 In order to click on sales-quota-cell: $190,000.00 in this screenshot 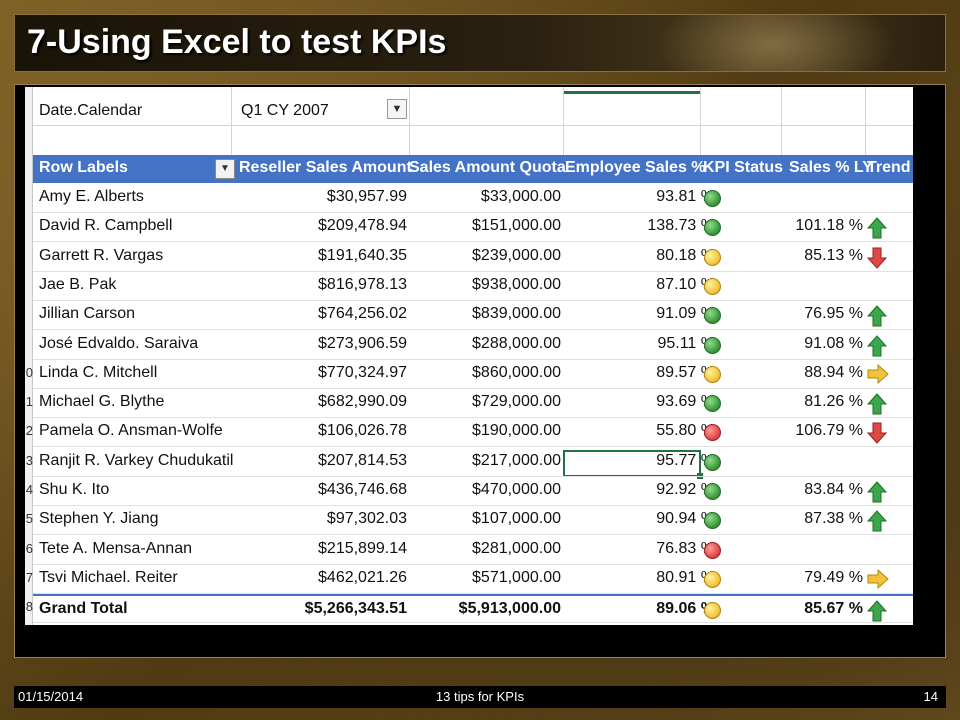, I will do `click(516, 431)`.